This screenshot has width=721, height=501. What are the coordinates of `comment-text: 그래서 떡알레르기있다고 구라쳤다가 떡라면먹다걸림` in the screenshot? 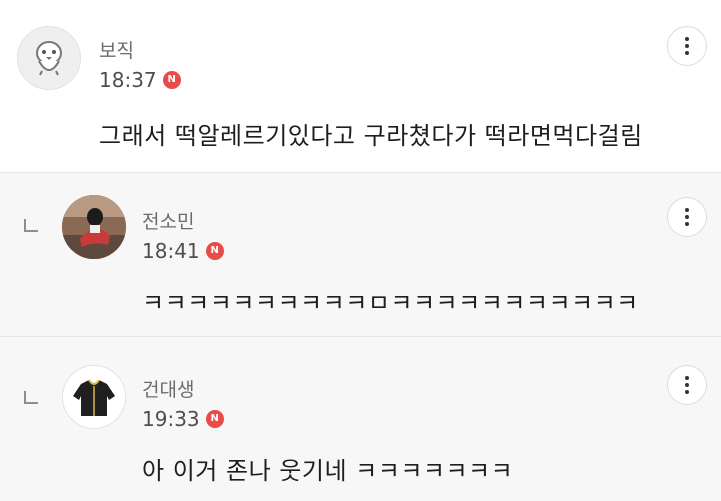 It's located at (371, 136).